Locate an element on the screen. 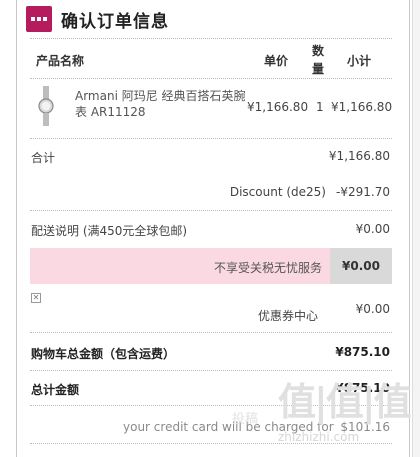 The height and width of the screenshot is (457, 420). watermark-logo: 值|值|值 is located at coordinates (345, 401).